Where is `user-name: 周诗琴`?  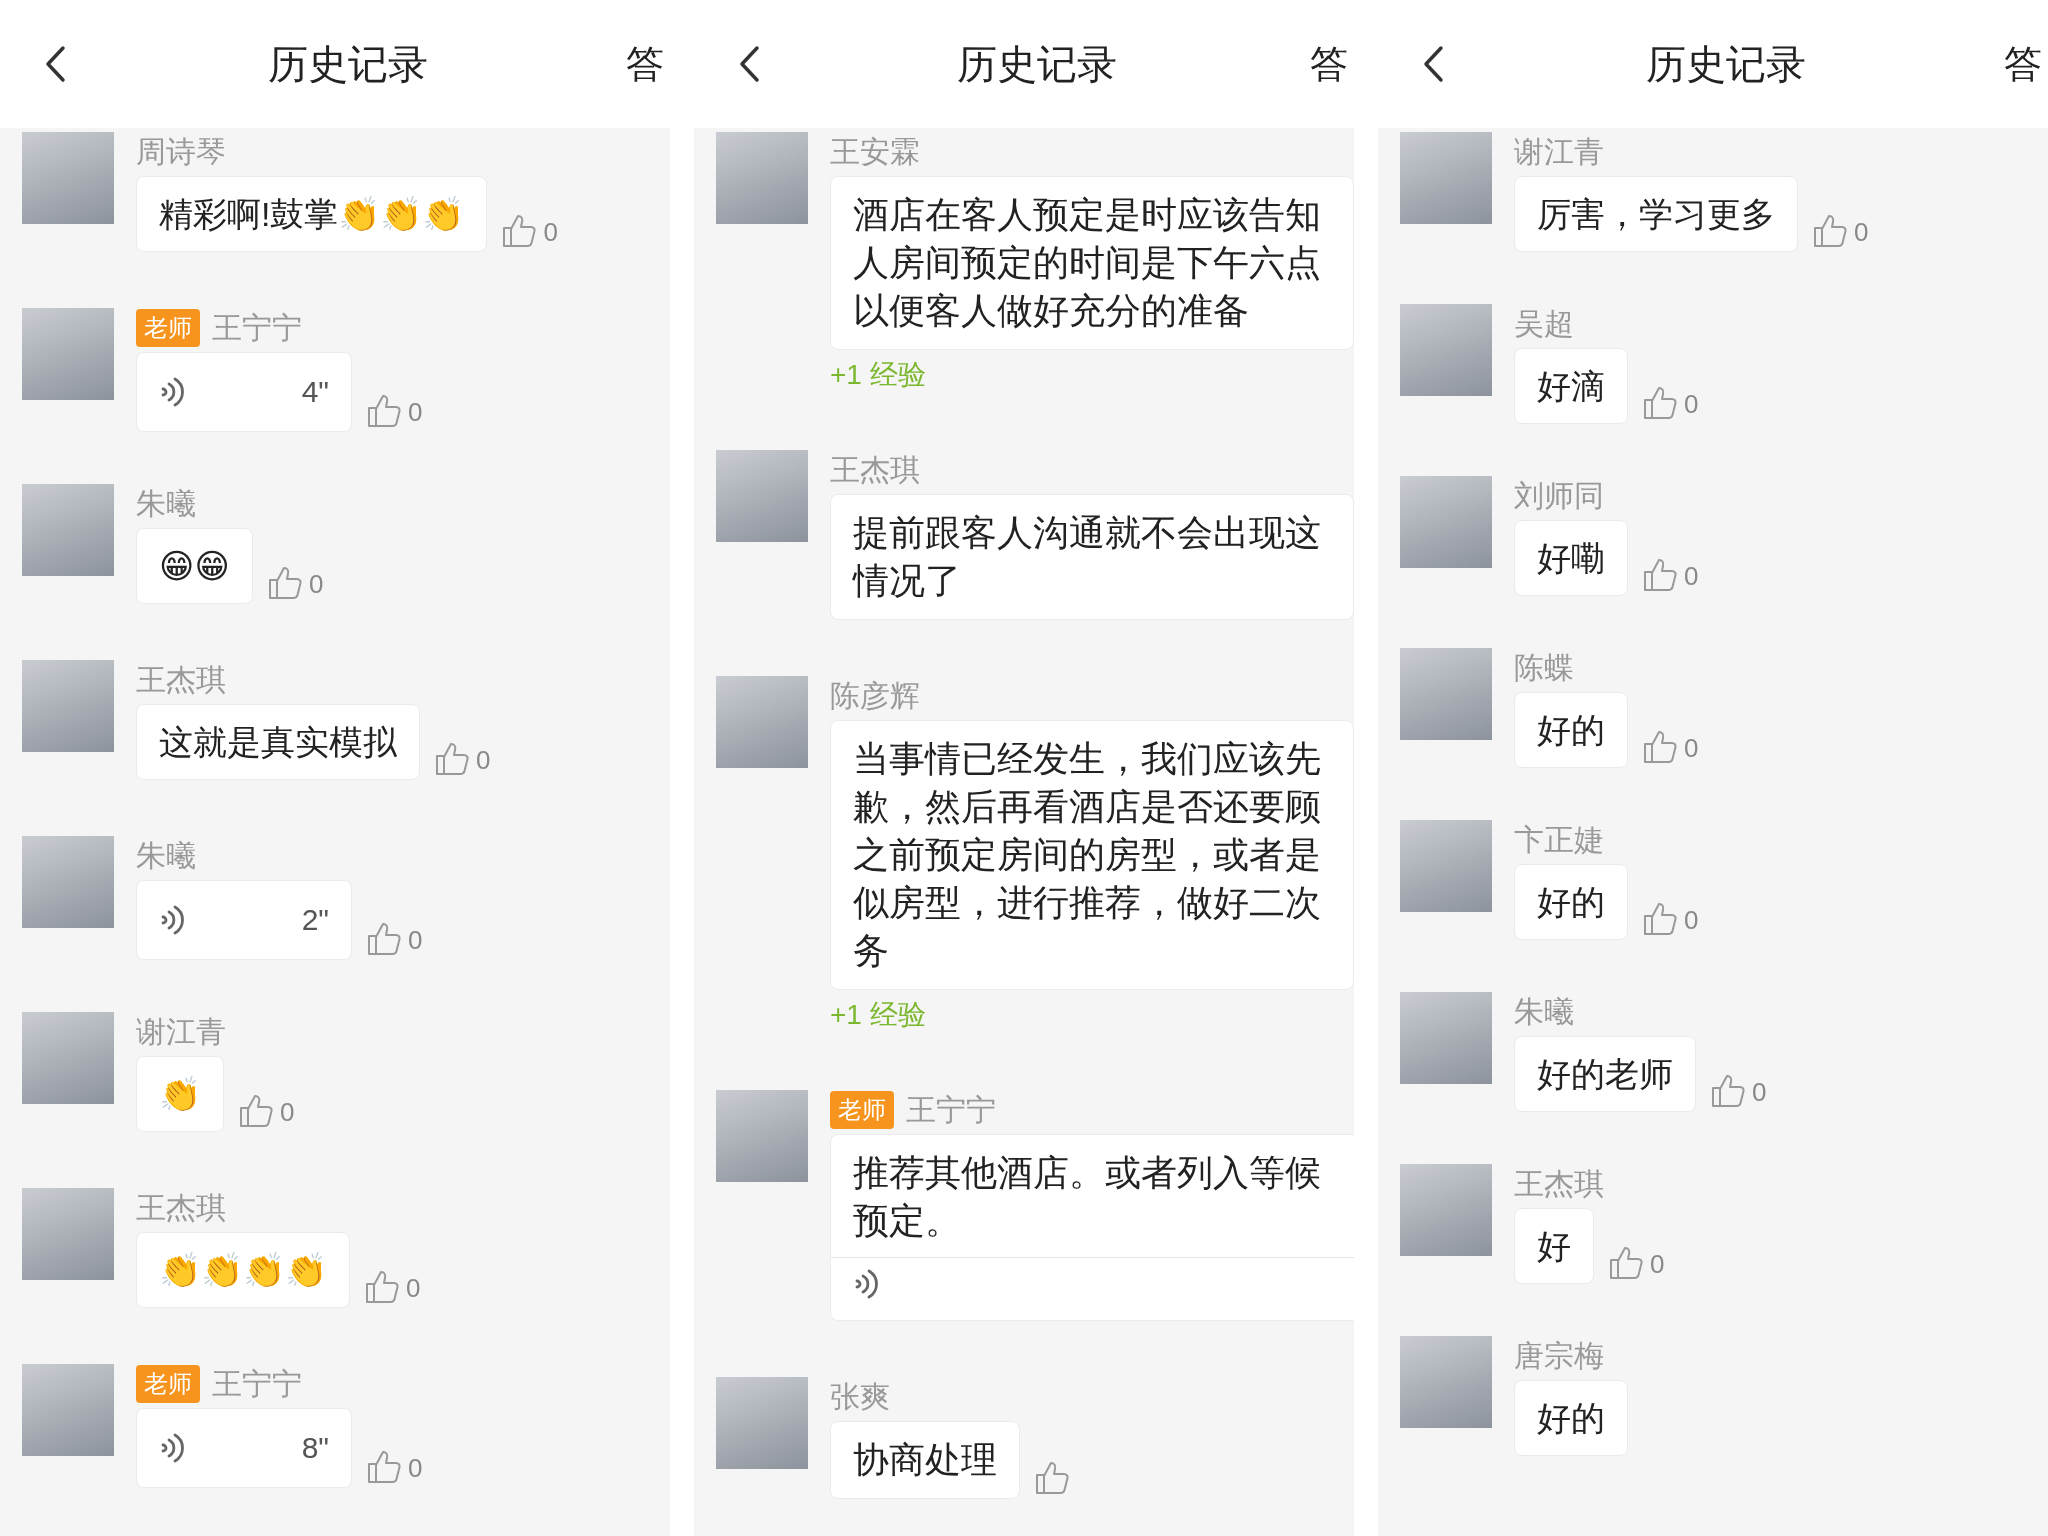 user-name: 周诗琴 is located at coordinates (181, 151).